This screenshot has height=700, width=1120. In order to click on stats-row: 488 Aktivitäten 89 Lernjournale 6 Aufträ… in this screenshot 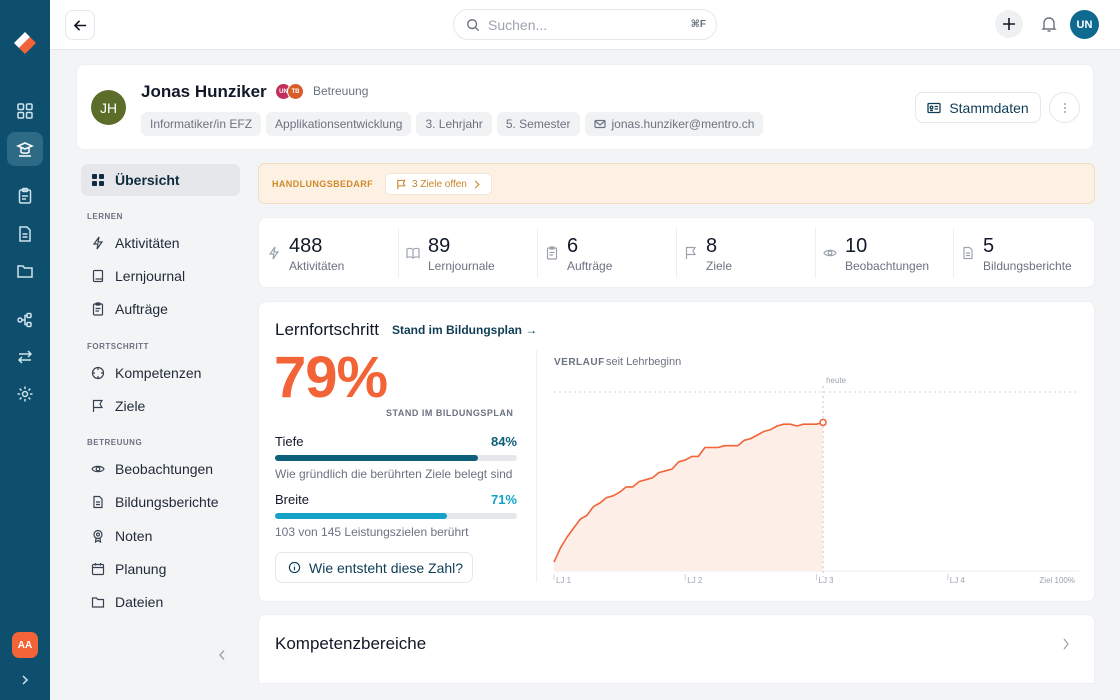, I will do `click(676, 252)`.